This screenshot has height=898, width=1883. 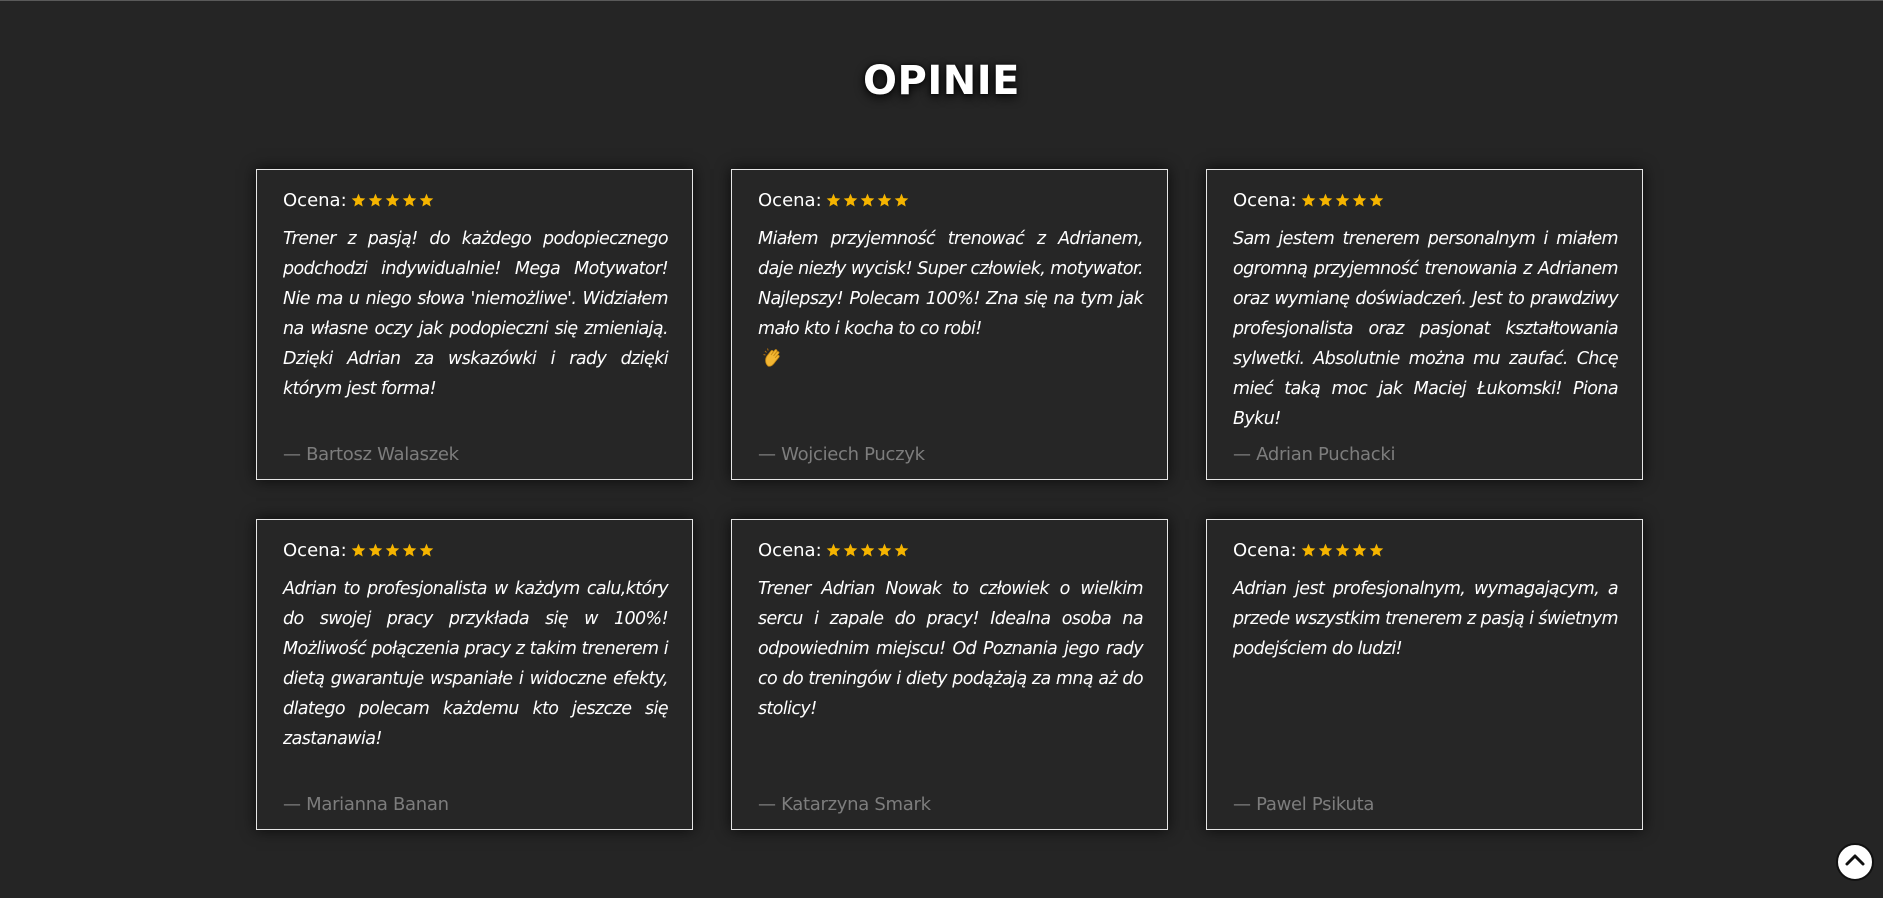 I want to click on chevron-up-icon, so click(x=1855, y=862).